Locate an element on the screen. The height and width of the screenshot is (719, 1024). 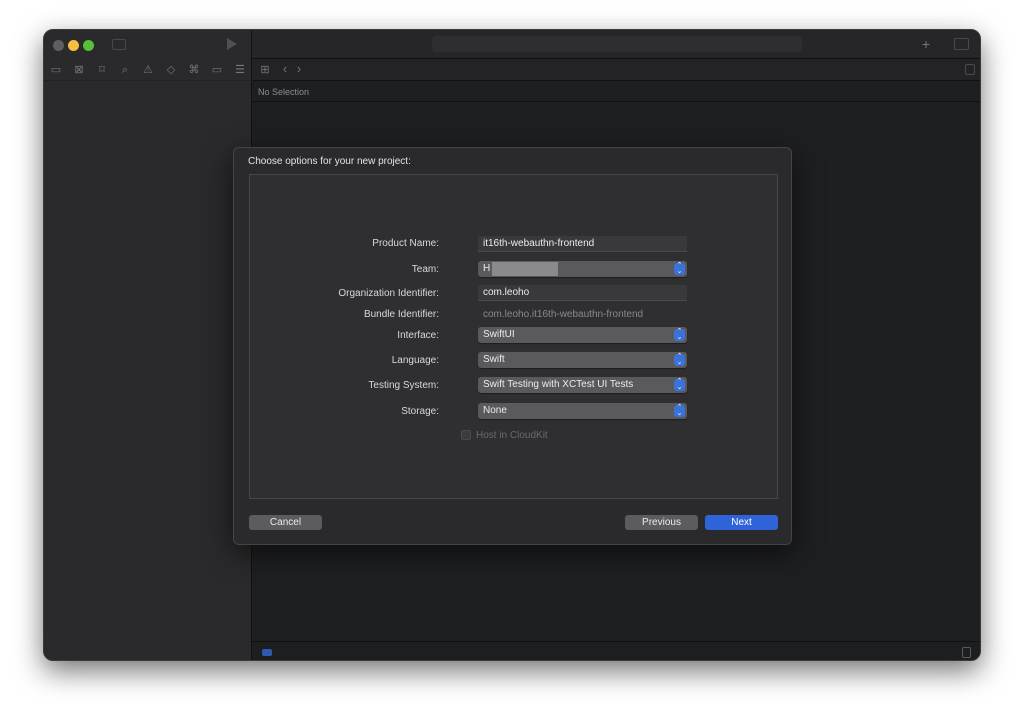
sheet-title: Choose options for your new project: is located at coordinates (329, 161).